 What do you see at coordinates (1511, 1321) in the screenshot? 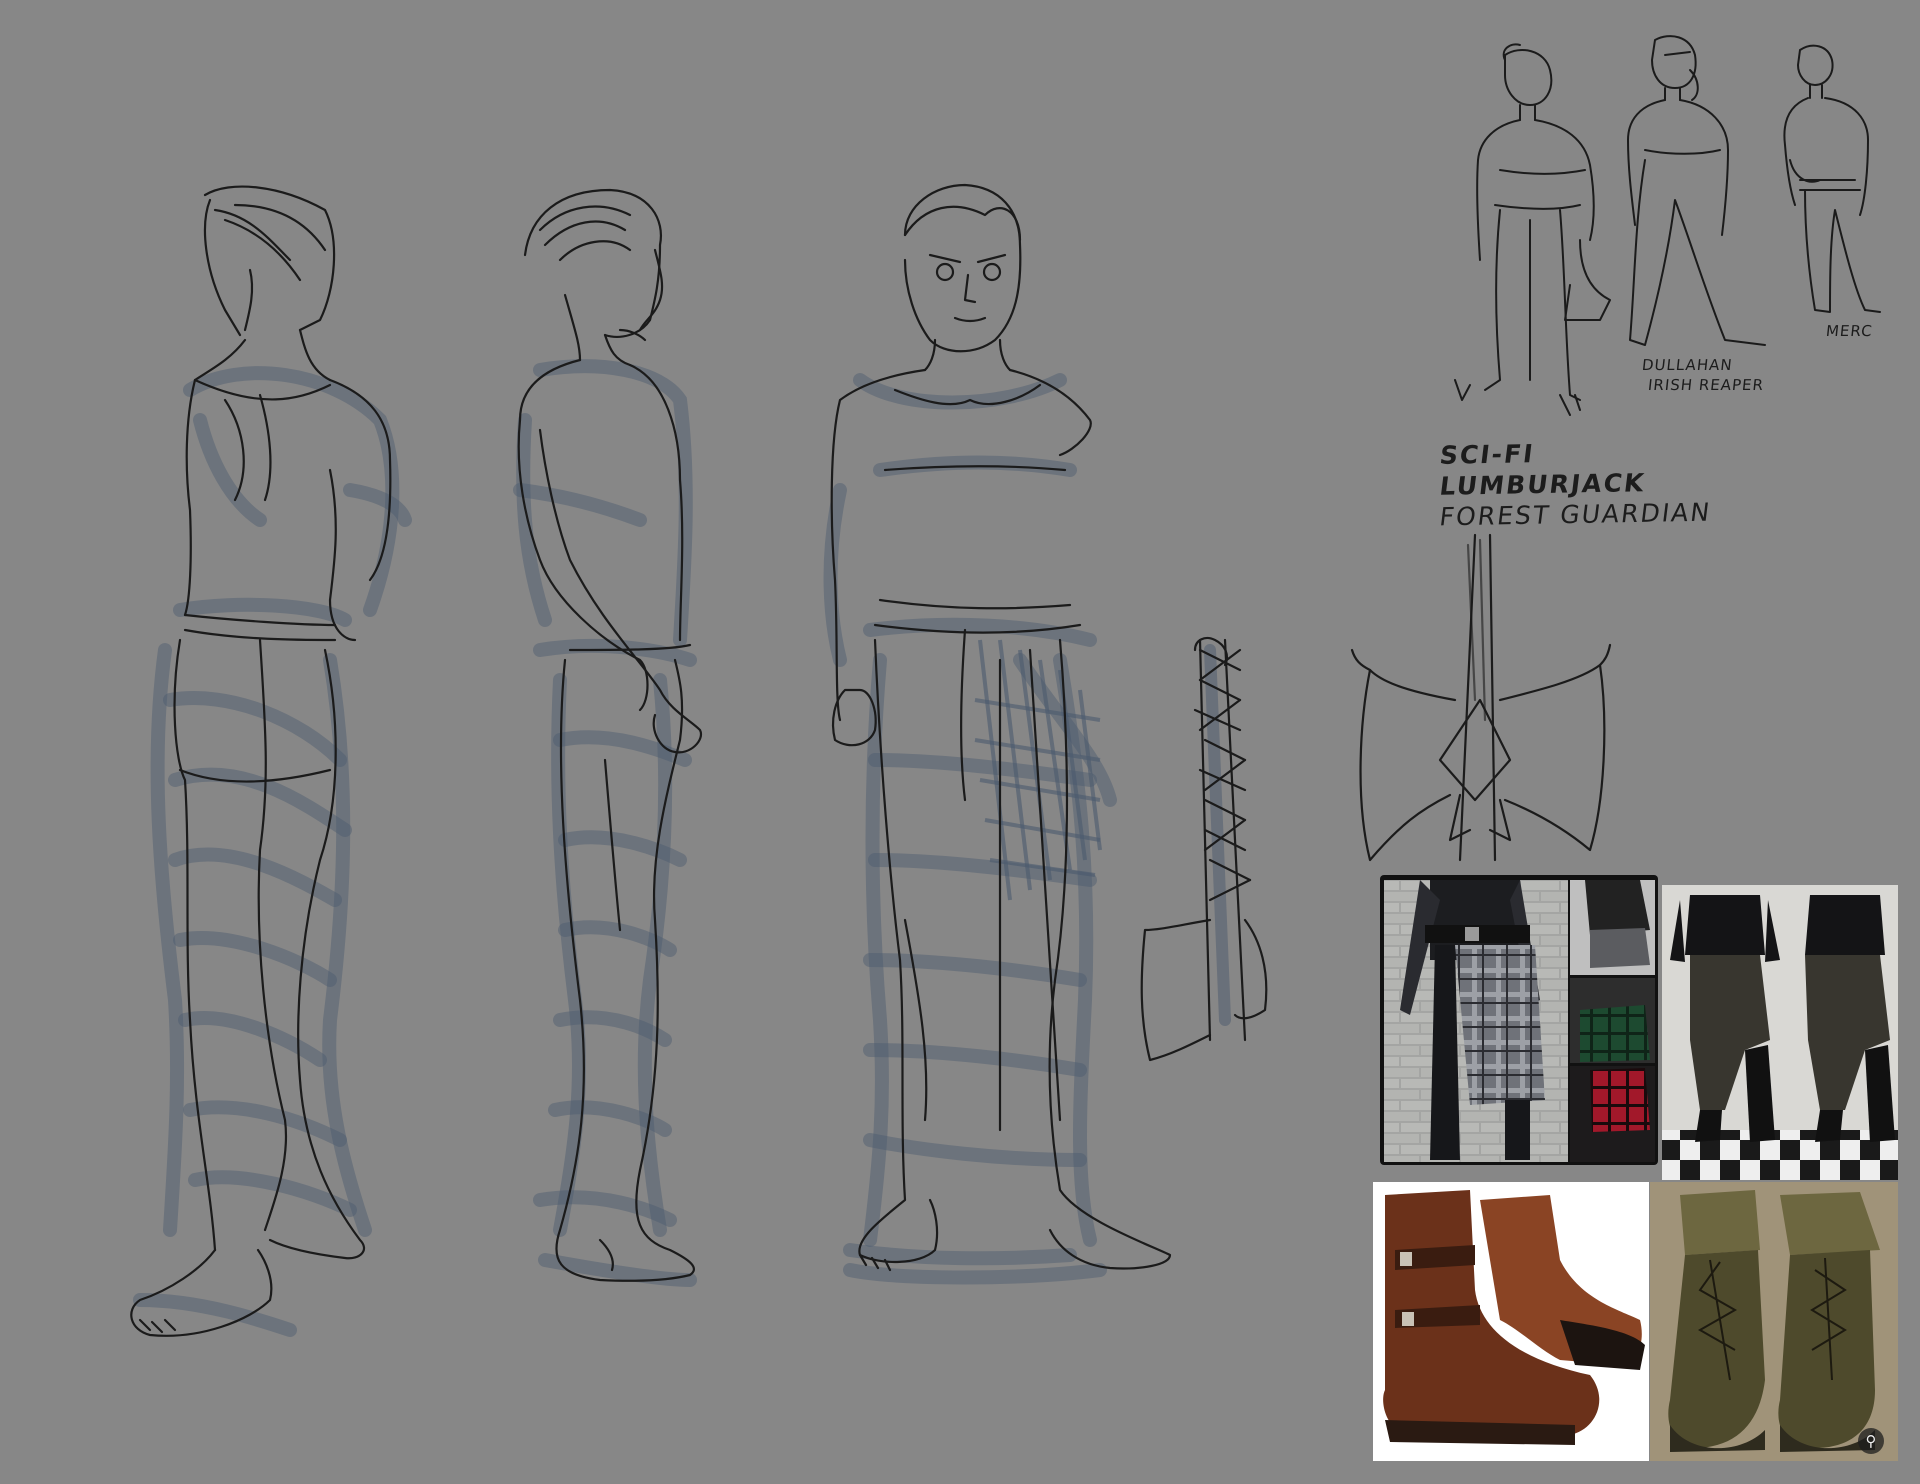
I see `brown-leather-boots` at bounding box center [1511, 1321].